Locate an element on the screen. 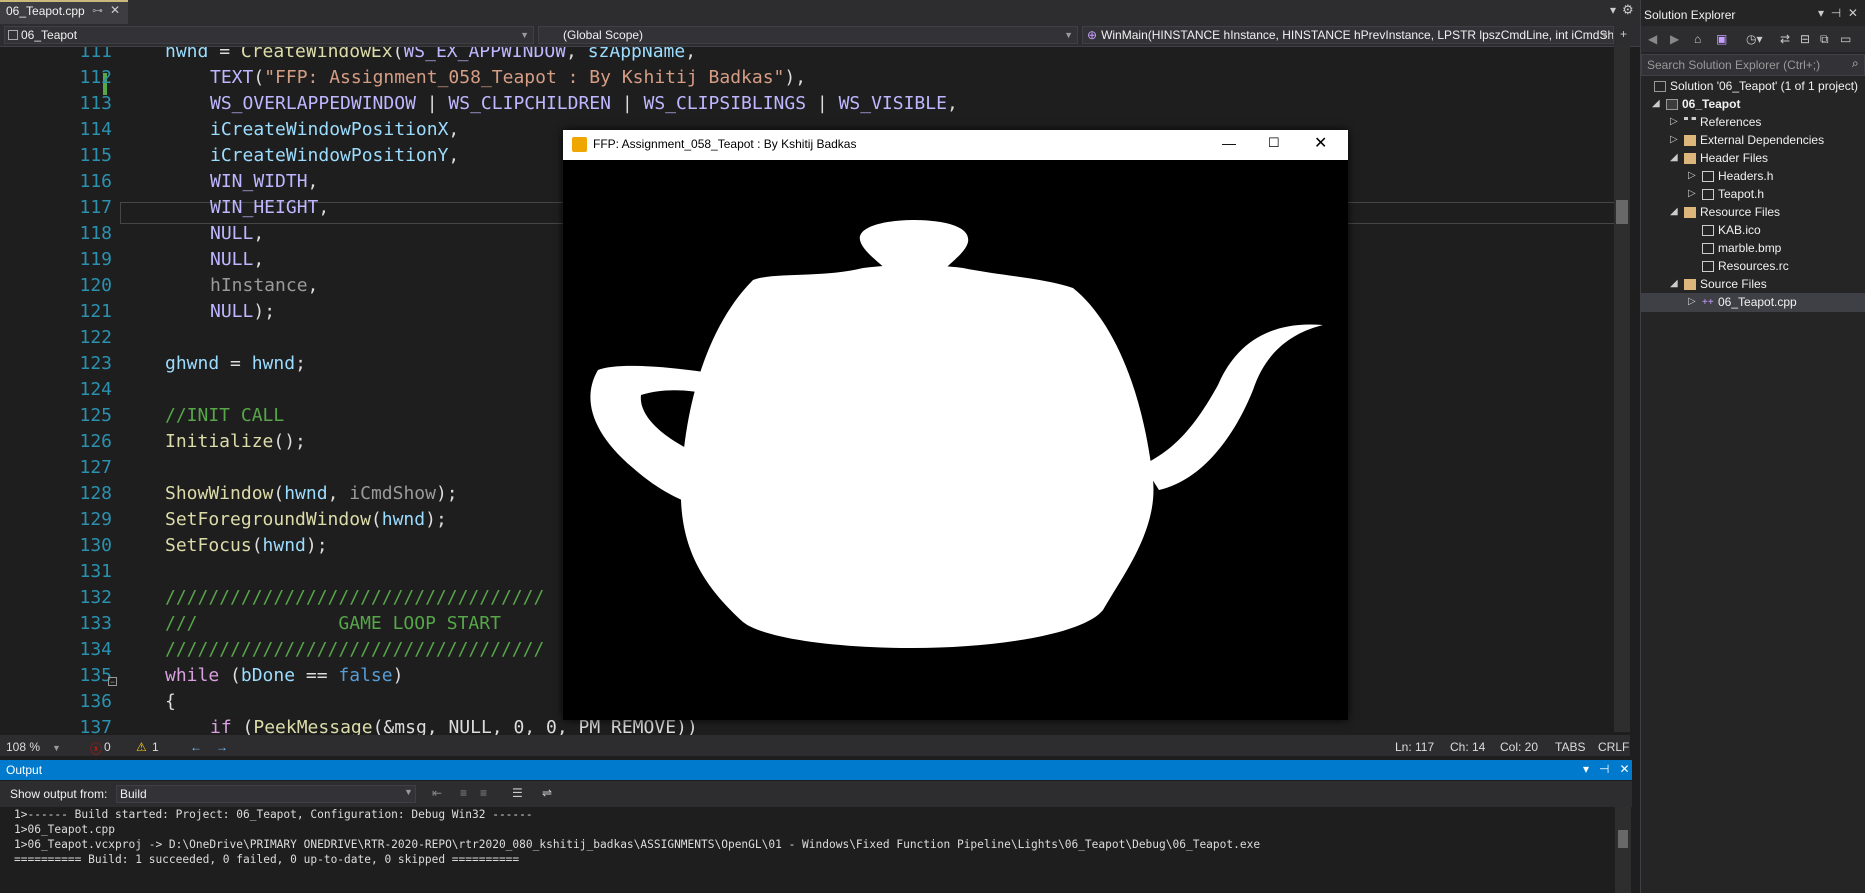 The height and width of the screenshot is (893, 1865). code-line-121: NULL); is located at coordinates (243, 311).